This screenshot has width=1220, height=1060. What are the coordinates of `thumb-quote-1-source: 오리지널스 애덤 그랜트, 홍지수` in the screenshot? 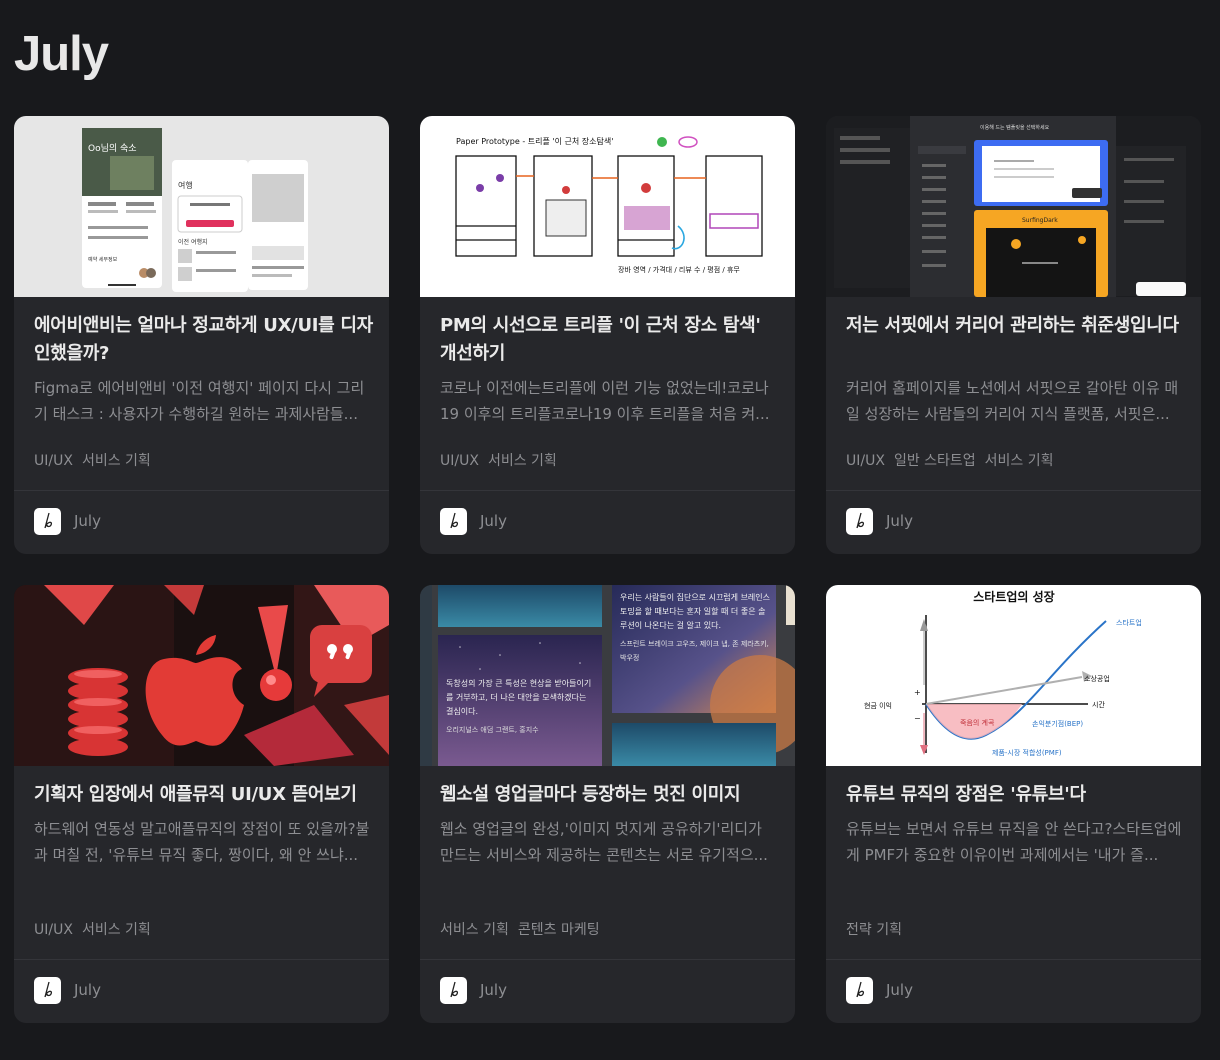 It's located at (492, 730).